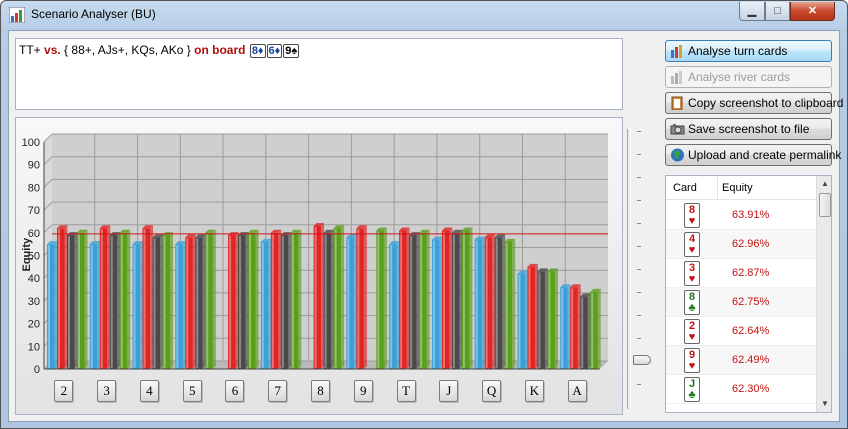 Image resolution: width=848 pixels, height=429 pixels. What do you see at coordinates (629, 269) in the screenshot?
I see `chart-slider-track` at bounding box center [629, 269].